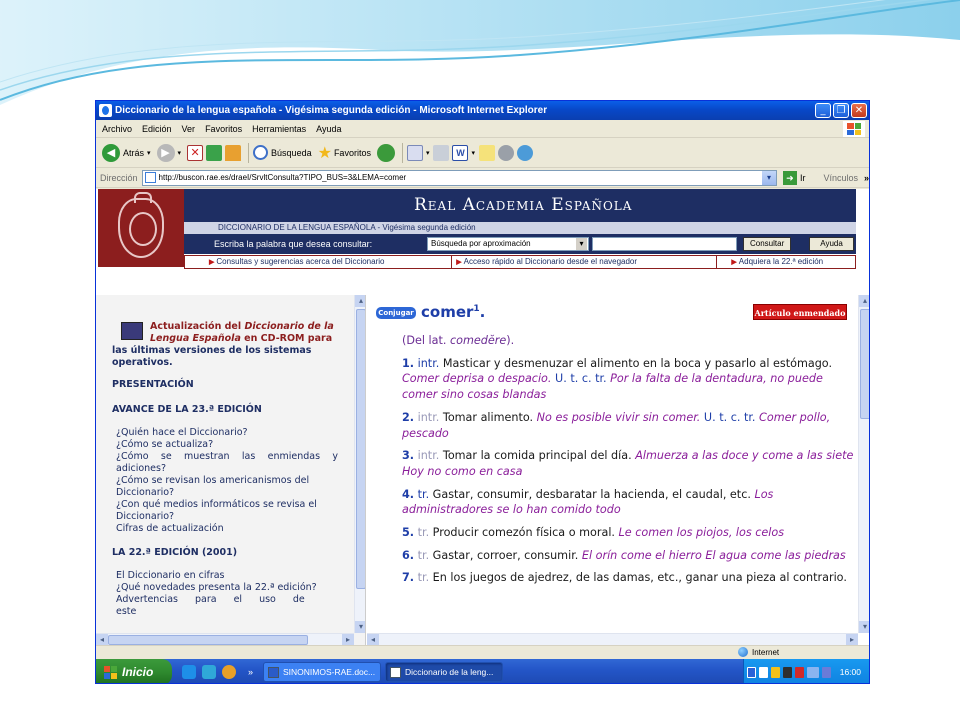 This screenshot has width=960, height=720. I want to click on help-button: Ayuda, so click(831, 244).